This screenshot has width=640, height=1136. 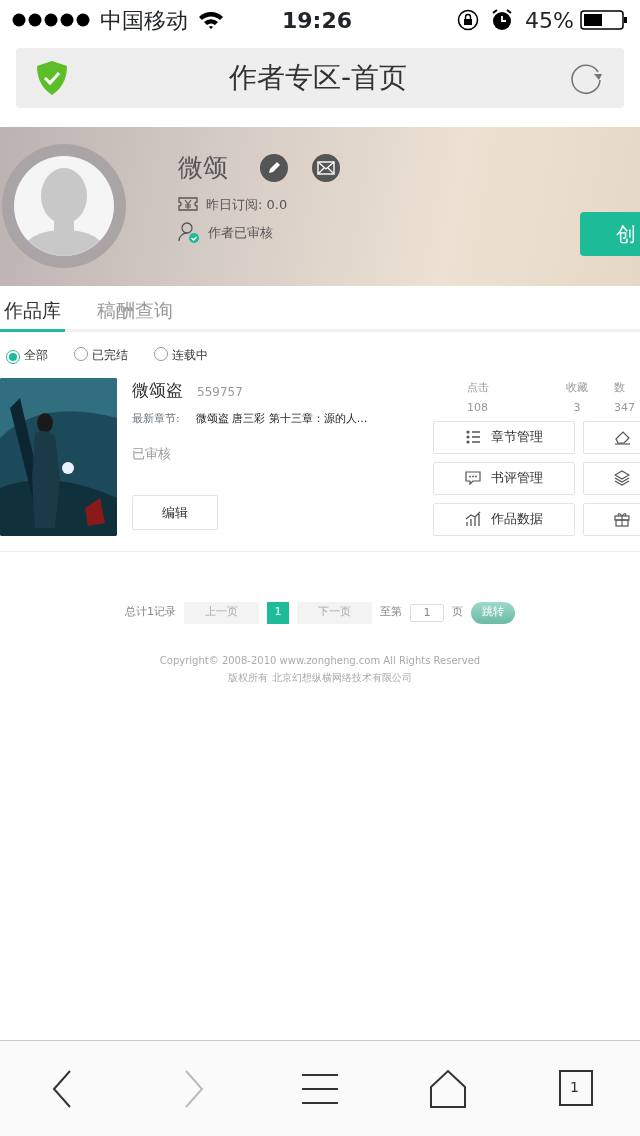 I want to click on layers-icon, so click(x=622, y=478).